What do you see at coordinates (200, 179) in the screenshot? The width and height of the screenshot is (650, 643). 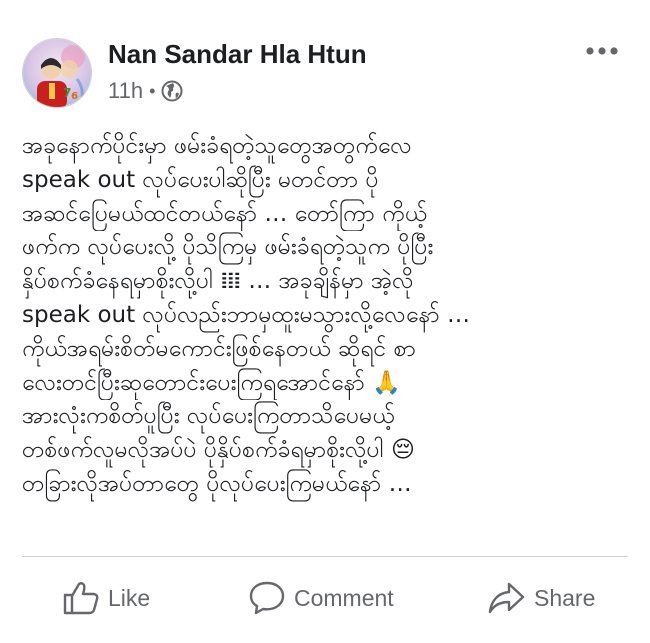 I see `post-text-line: speak out လုပ်ပေးပါဆိုပြီး မတင်တာ ပို` at bounding box center [200, 179].